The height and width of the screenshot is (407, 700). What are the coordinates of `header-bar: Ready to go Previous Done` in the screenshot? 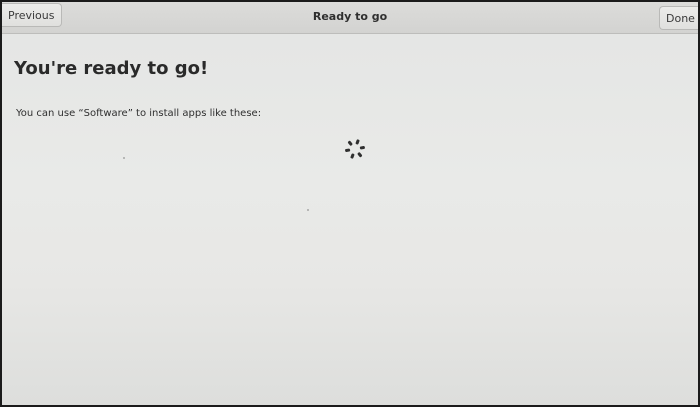 It's located at (350, 18).